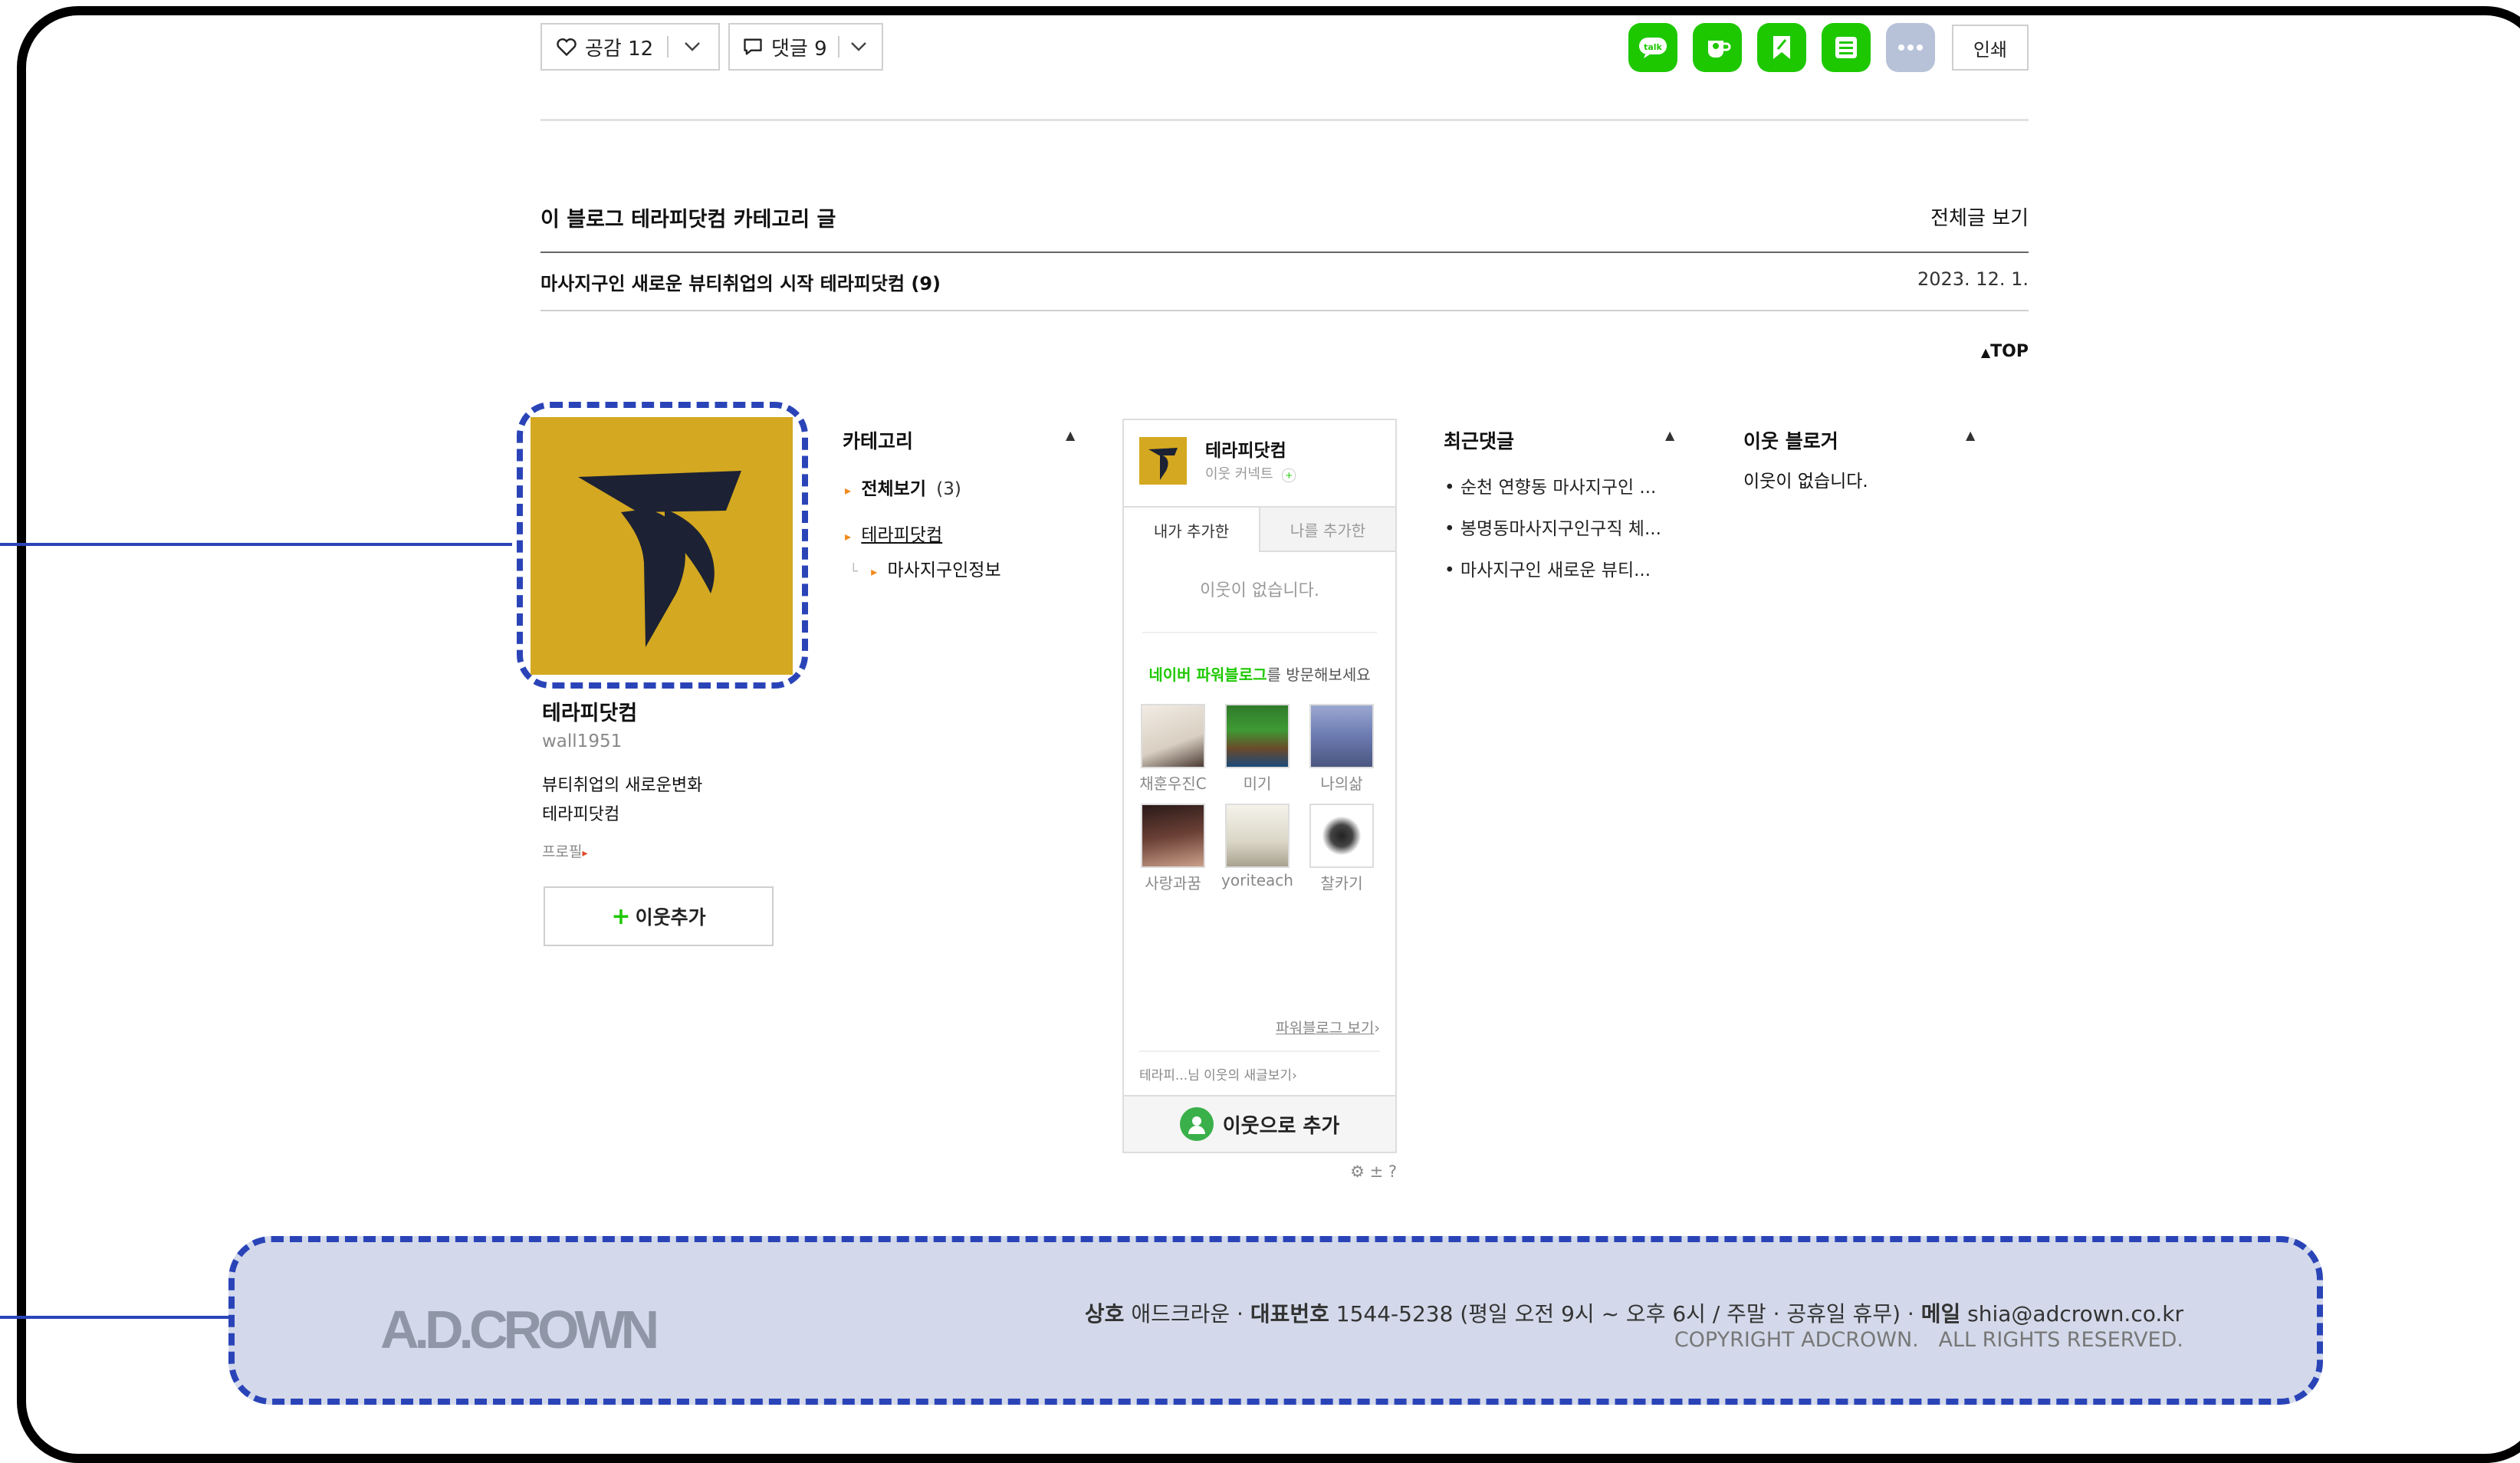 This screenshot has height=1463, width=2520. What do you see at coordinates (2009, 351) in the screenshot?
I see `top-label: TOP` at bounding box center [2009, 351].